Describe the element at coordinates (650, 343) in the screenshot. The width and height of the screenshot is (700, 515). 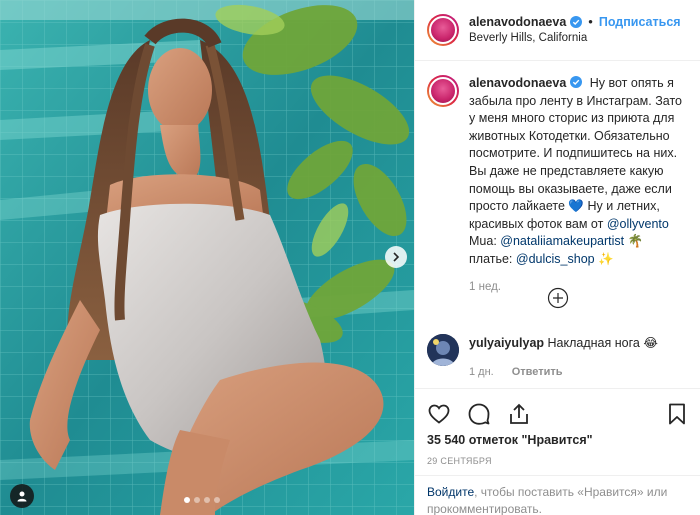
I see `laughing-emoji: 😂` at that location.